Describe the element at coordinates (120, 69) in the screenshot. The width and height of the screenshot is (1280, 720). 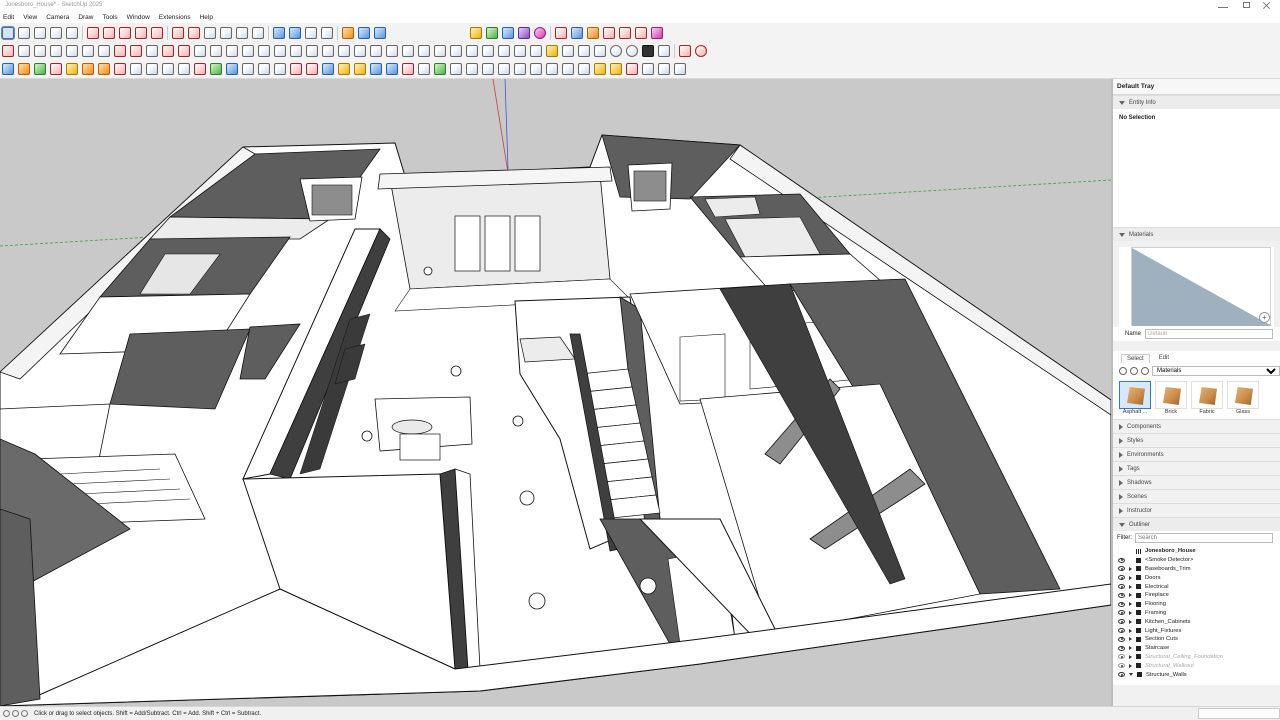
I see `circle-icon` at that location.